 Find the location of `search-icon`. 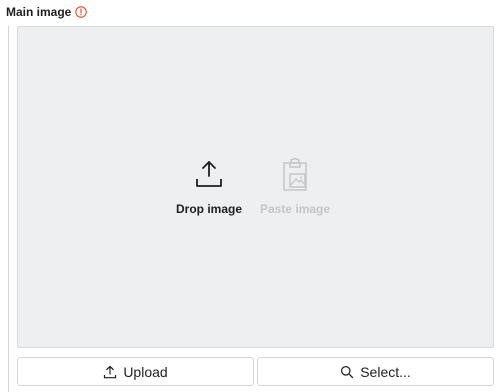

search-icon is located at coordinates (347, 371).